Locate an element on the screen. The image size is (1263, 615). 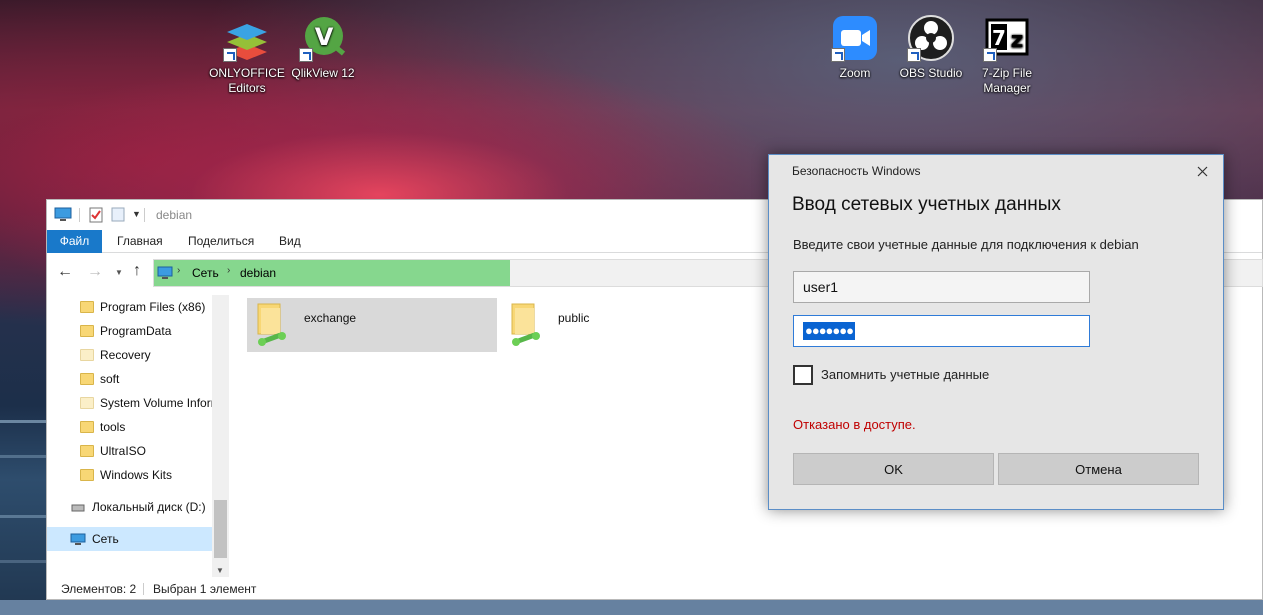
back-arrow-icon: ← is located at coordinates (65, 272).